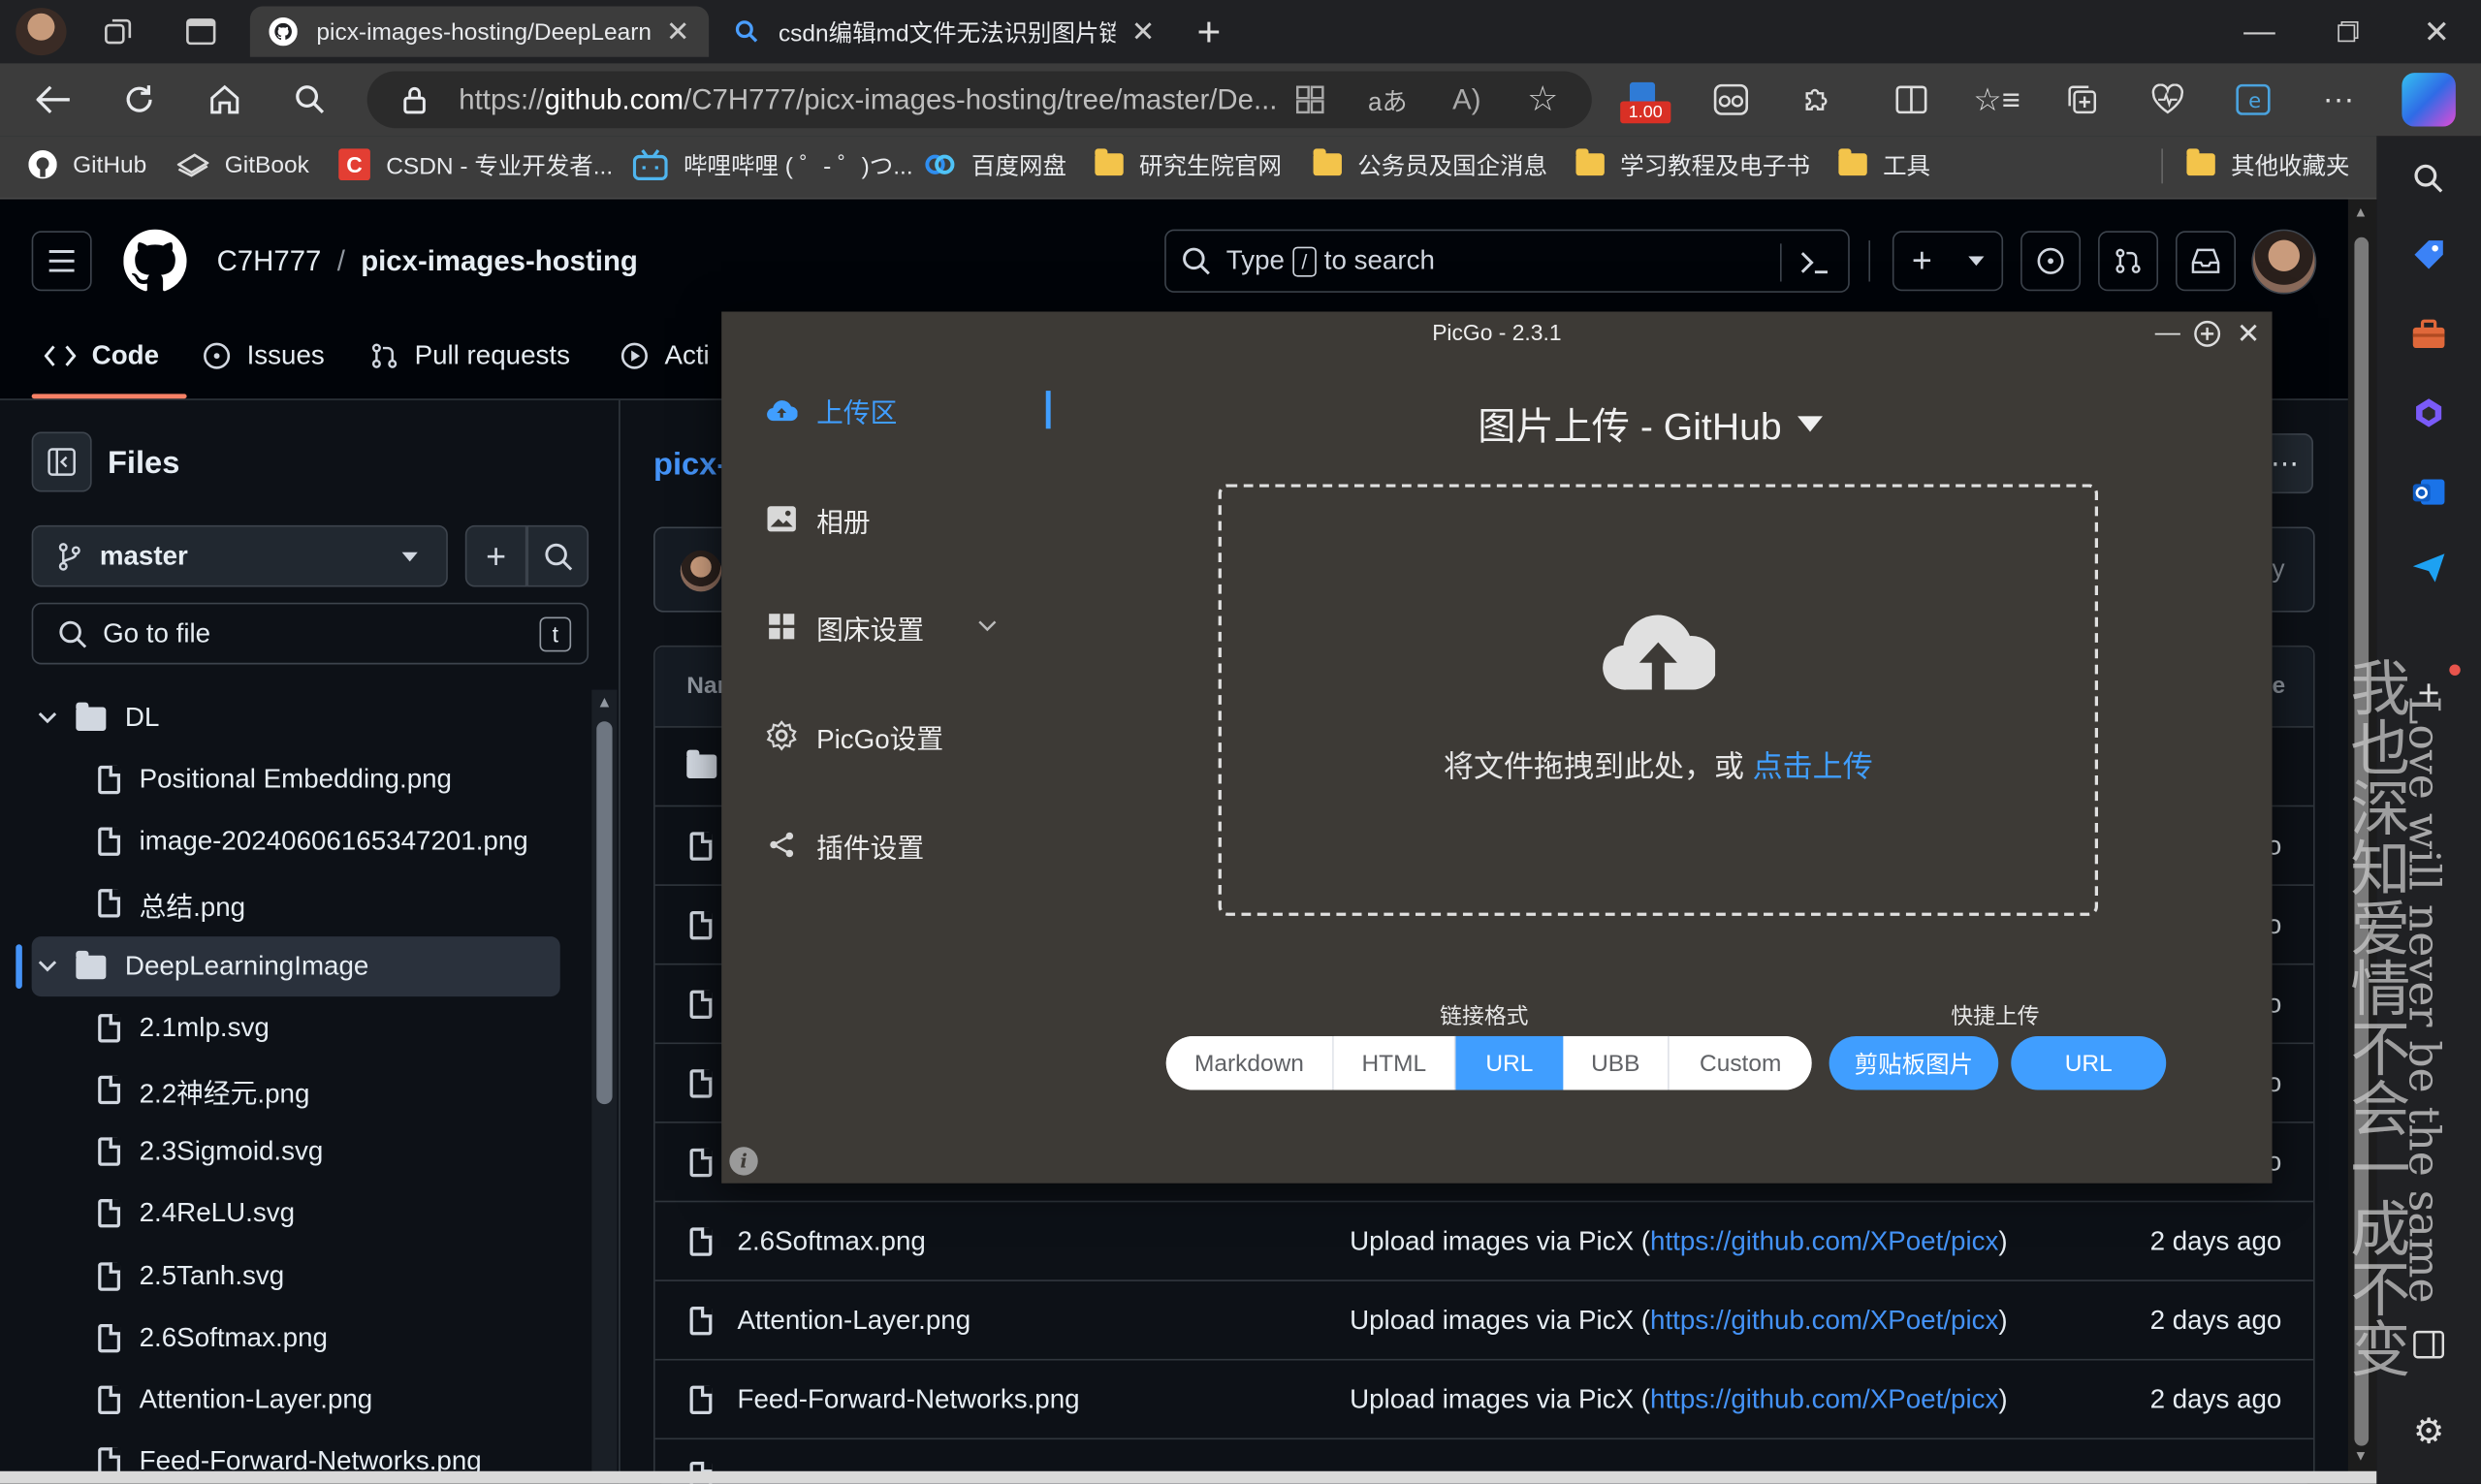  Describe the element at coordinates (293, 1151) in the screenshot. I see `tree-file: 2.3Sigmoid.svg` at that location.